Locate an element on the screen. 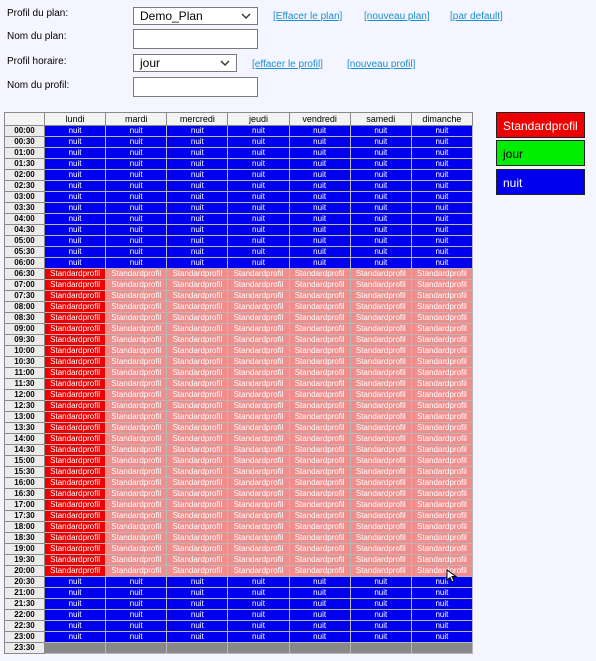 This screenshot has height=661, width=596. day-header: mardi is located at coordinates (136, 119).